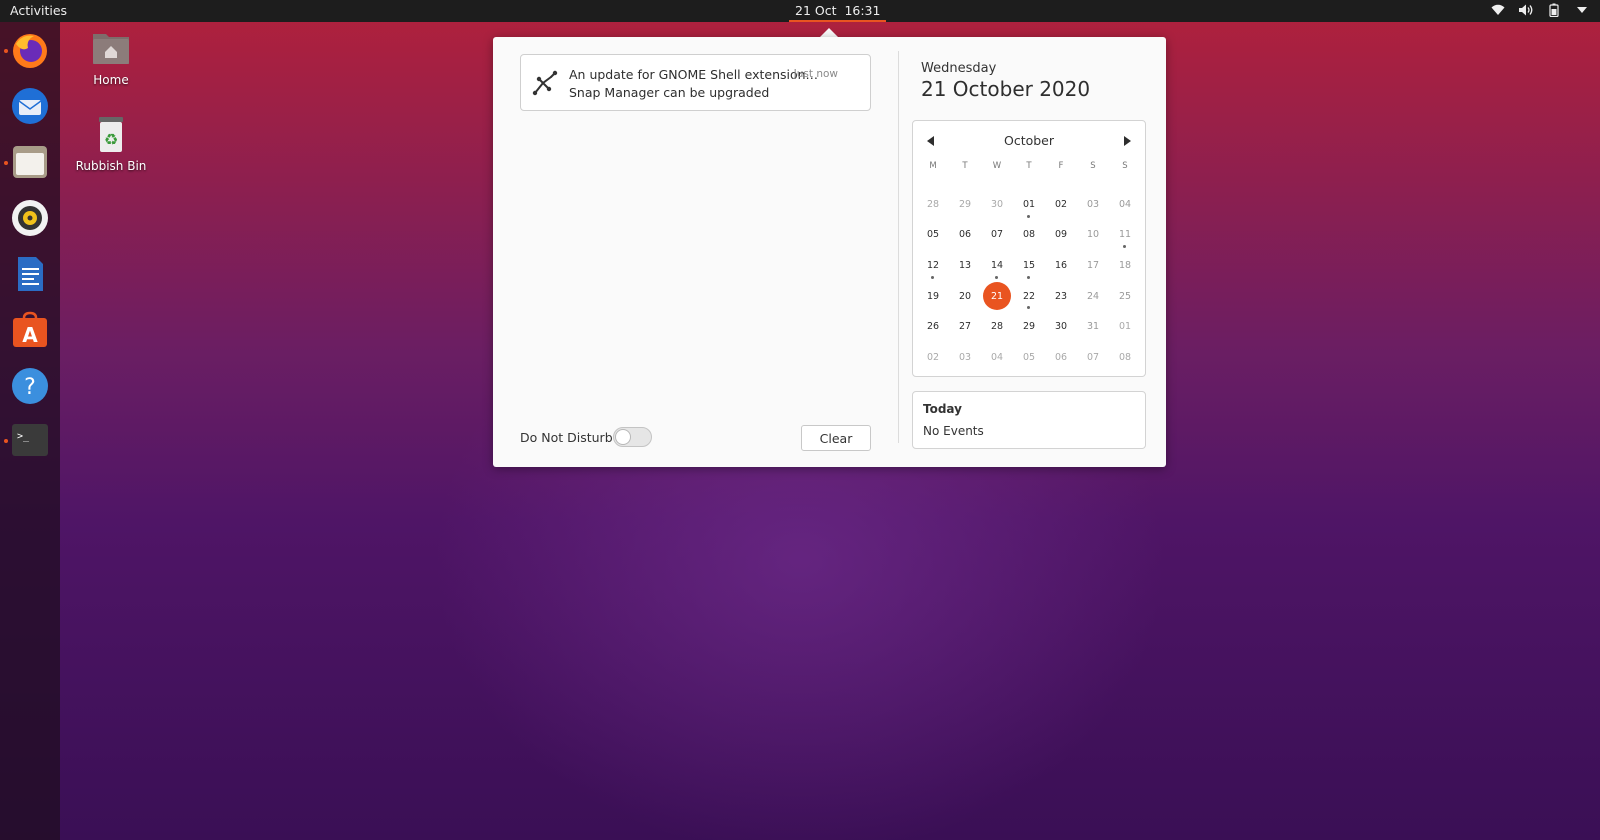 Image resolution: width=1600 pixels, height=840 pixels. Describe the element at coordinates (30, 50) in the screenshot. I see `firefox-icon` at that location.